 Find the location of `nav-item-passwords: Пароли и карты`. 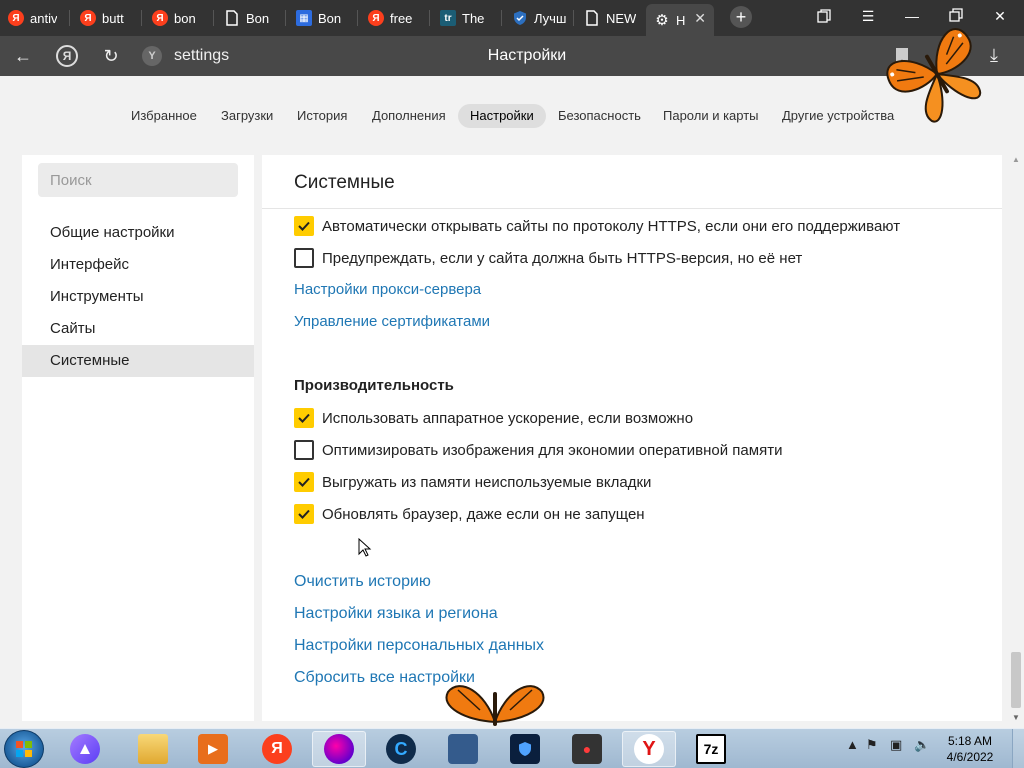

nav-item-passwords: Пароли и карты is located at coordinates (711, 116).